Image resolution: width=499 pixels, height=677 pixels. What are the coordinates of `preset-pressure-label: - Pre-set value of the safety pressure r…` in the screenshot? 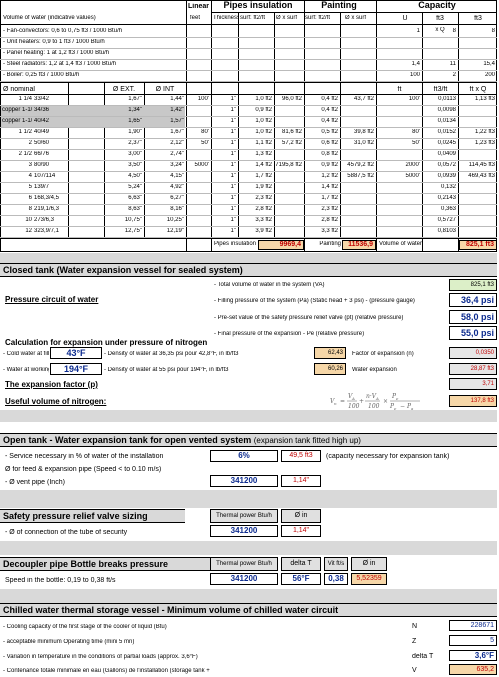 It's located at (309, 318).